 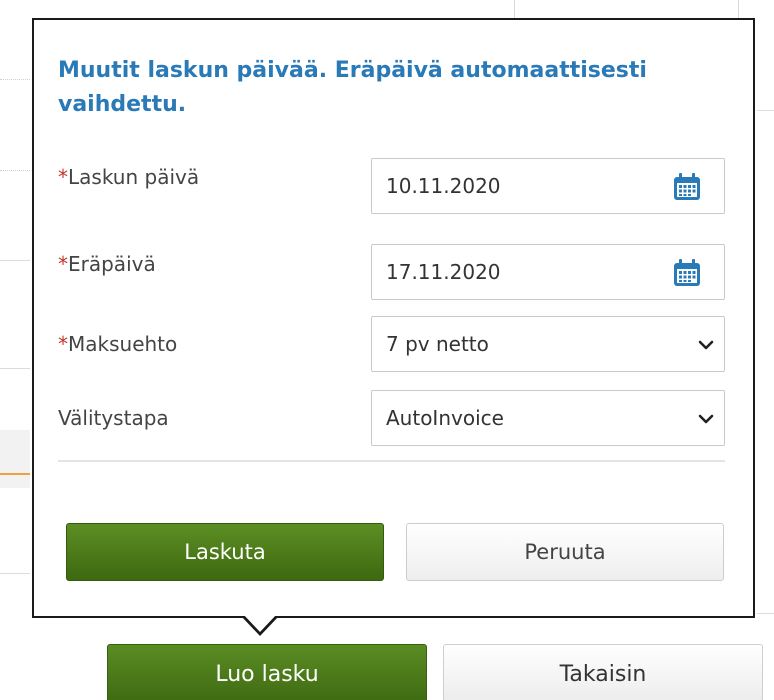 What do you see at coordinates (548, 418) in the screenshot?
I see `delivery-method-select: AutoInvoice` at bounding box center [548, 418].